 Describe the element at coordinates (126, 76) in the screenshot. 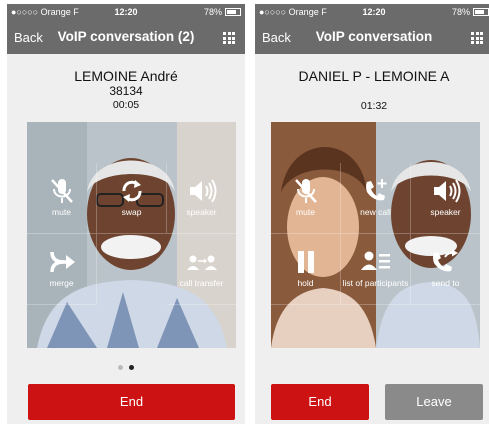

I see `caller-name: LEMOINE André` at that location.